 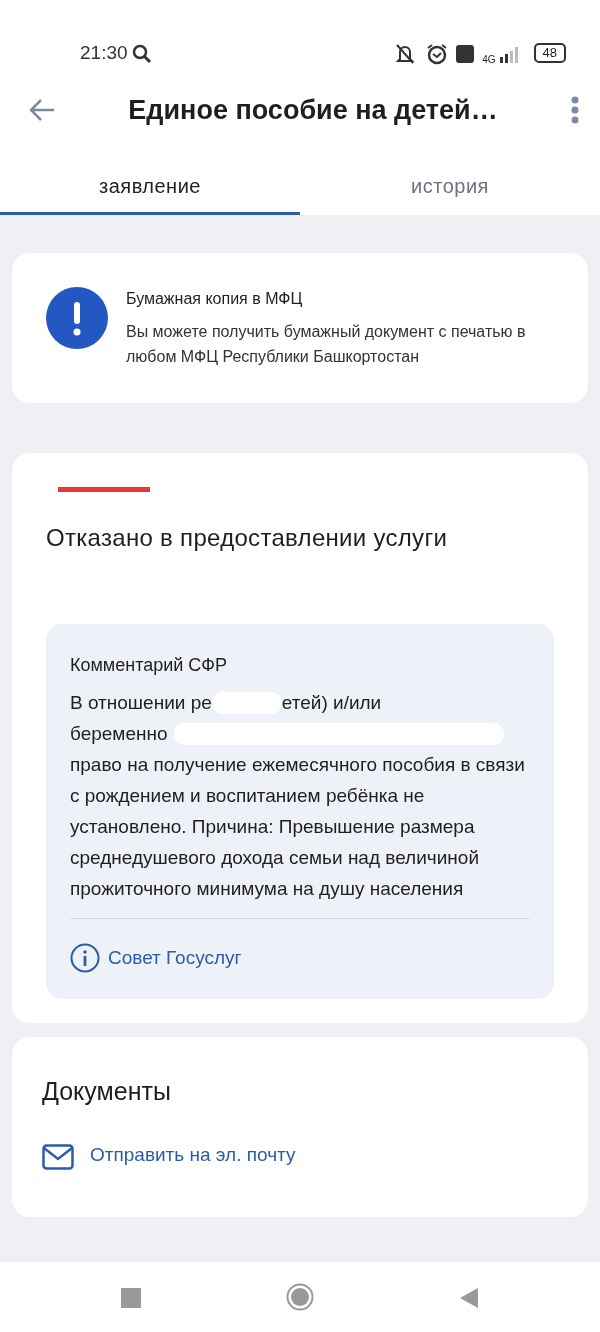 What do you see at coordinates (42, 110) in the screenshot?
I see `back-button` at bounding box center [42, 110].